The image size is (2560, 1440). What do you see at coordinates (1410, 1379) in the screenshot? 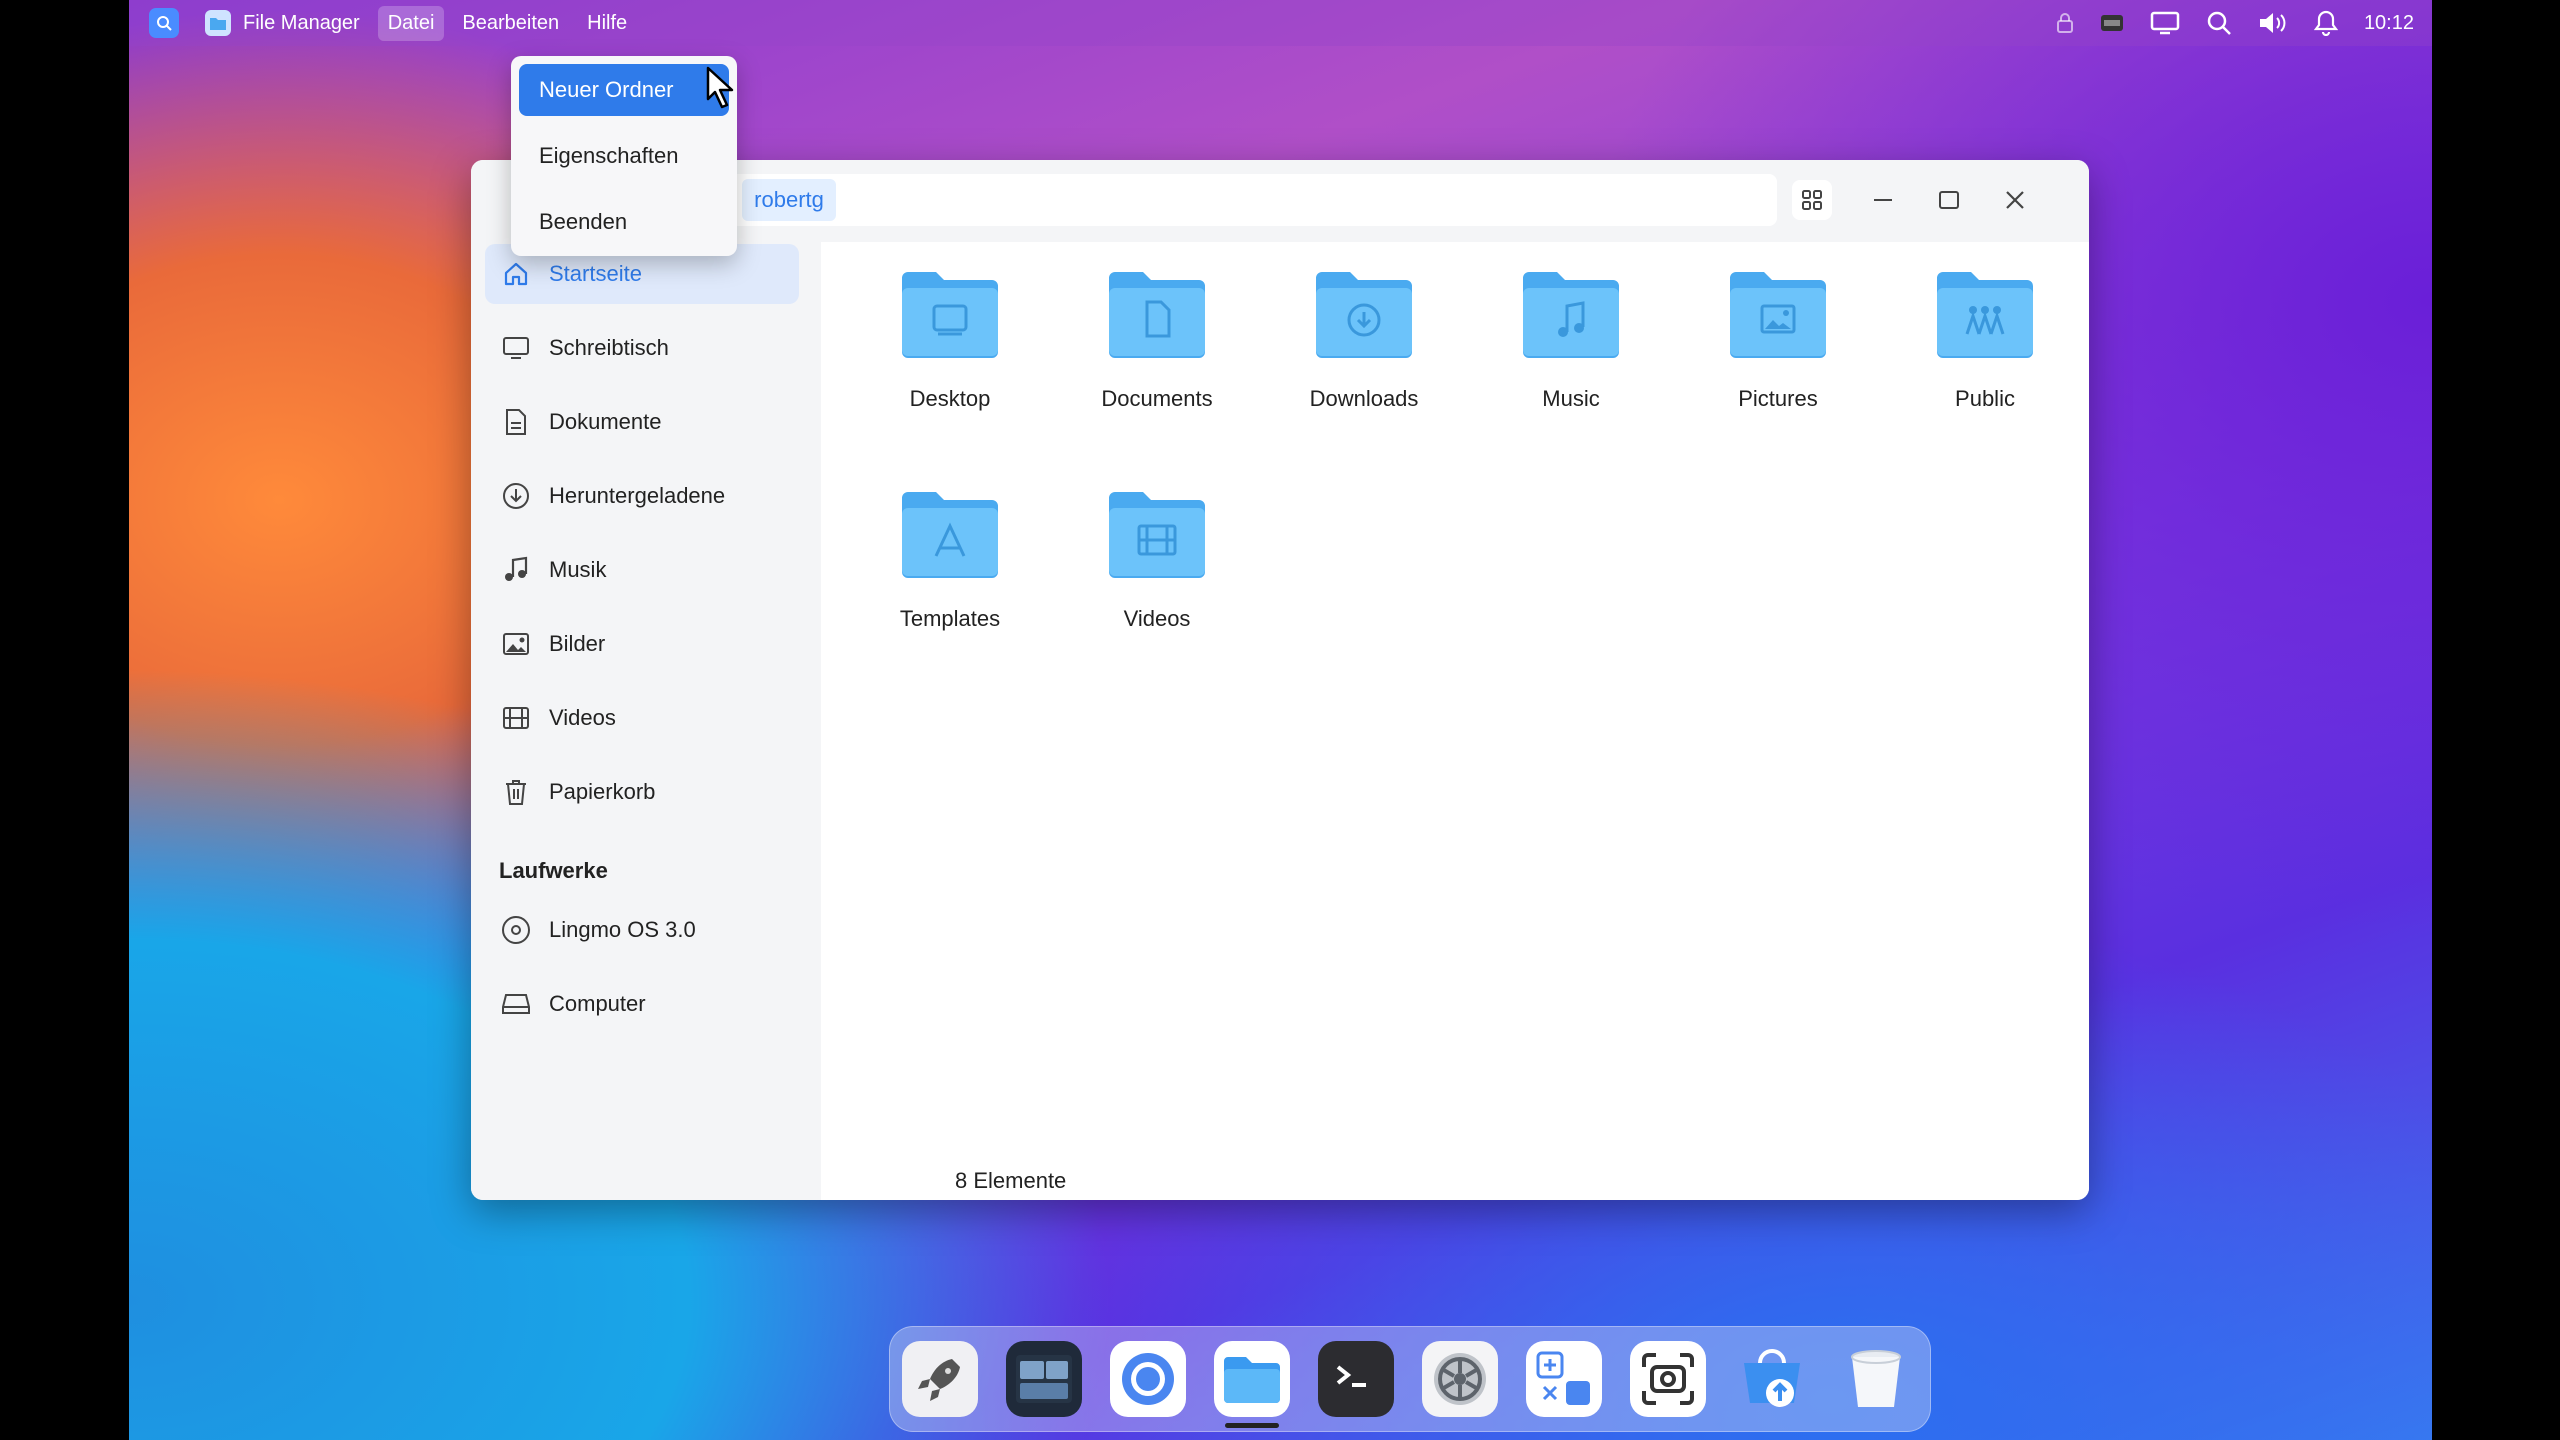
I see `dock` at bounding box center [1410, 1379].